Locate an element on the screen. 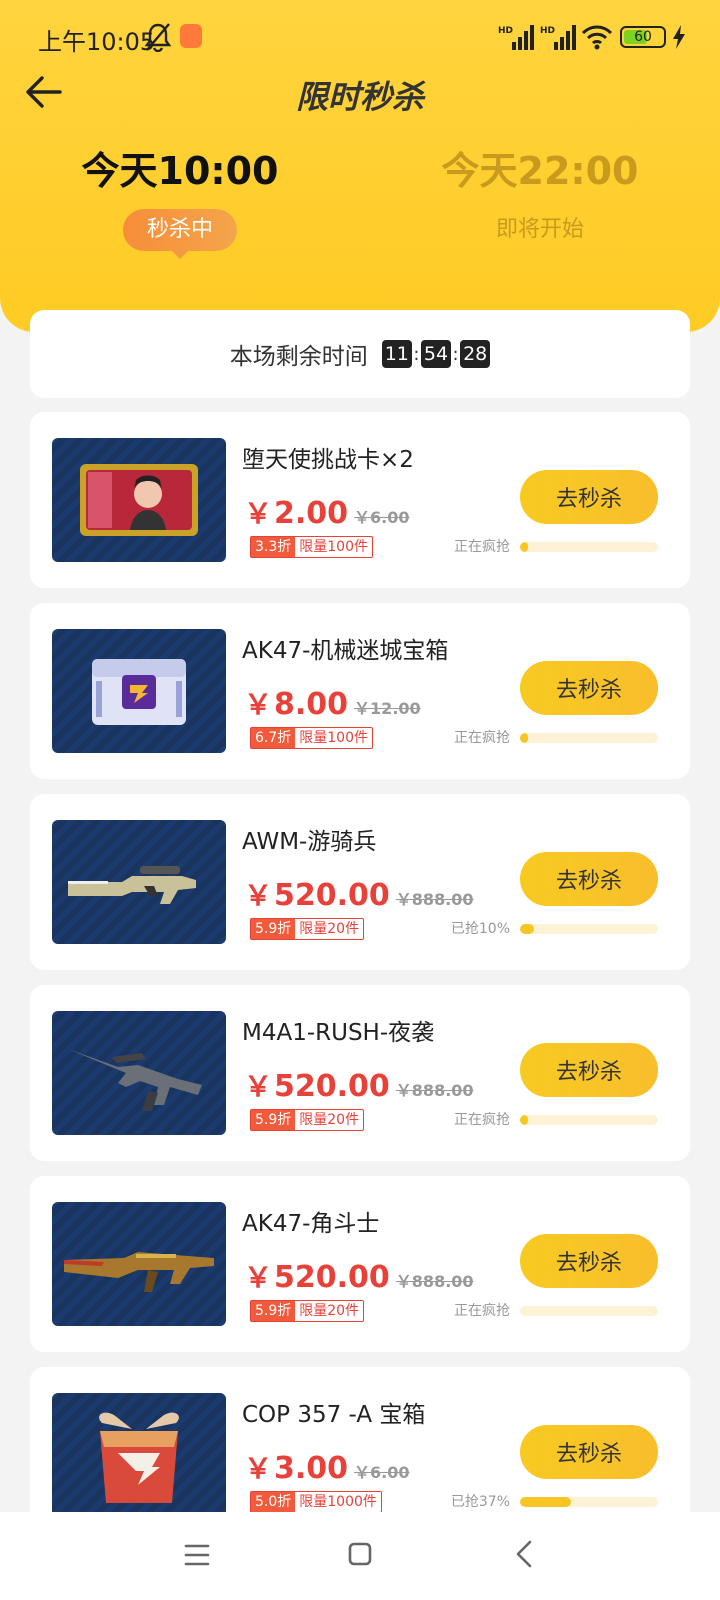 This screenshot has width=720, height=1600. session-status-badge: 秒杀中 is located at coordinates (179, 234).